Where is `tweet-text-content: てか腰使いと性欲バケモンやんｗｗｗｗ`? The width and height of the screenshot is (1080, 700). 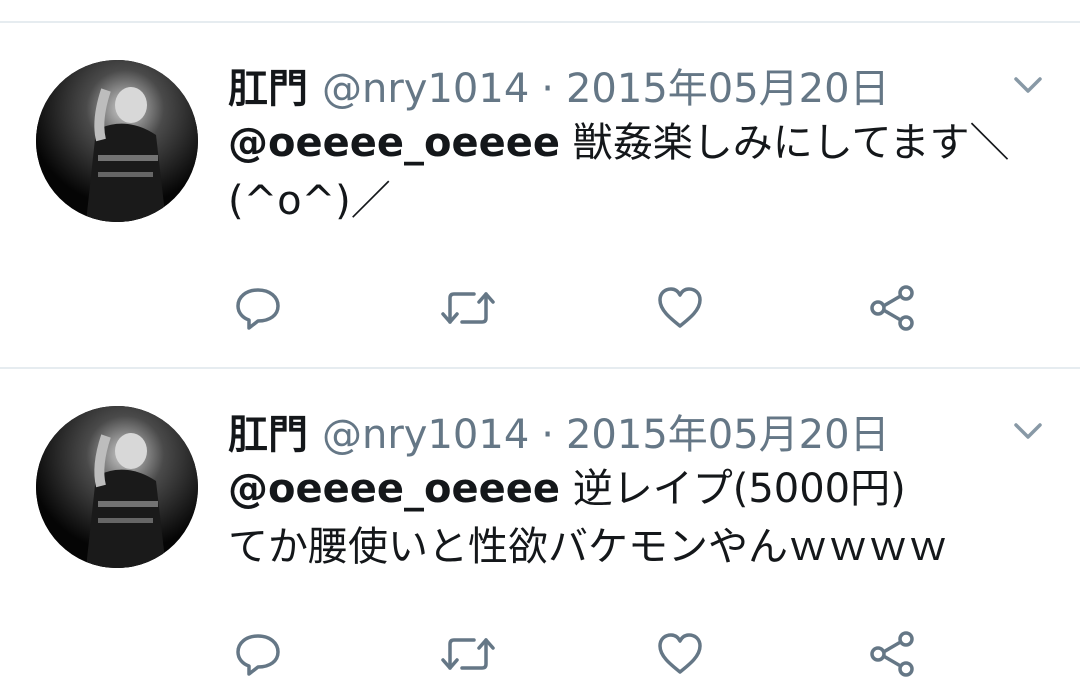 tweet-text-content: てか腰使いと性欲バケモンやんｗｗｗｗ is located at coordinates (588, 547).